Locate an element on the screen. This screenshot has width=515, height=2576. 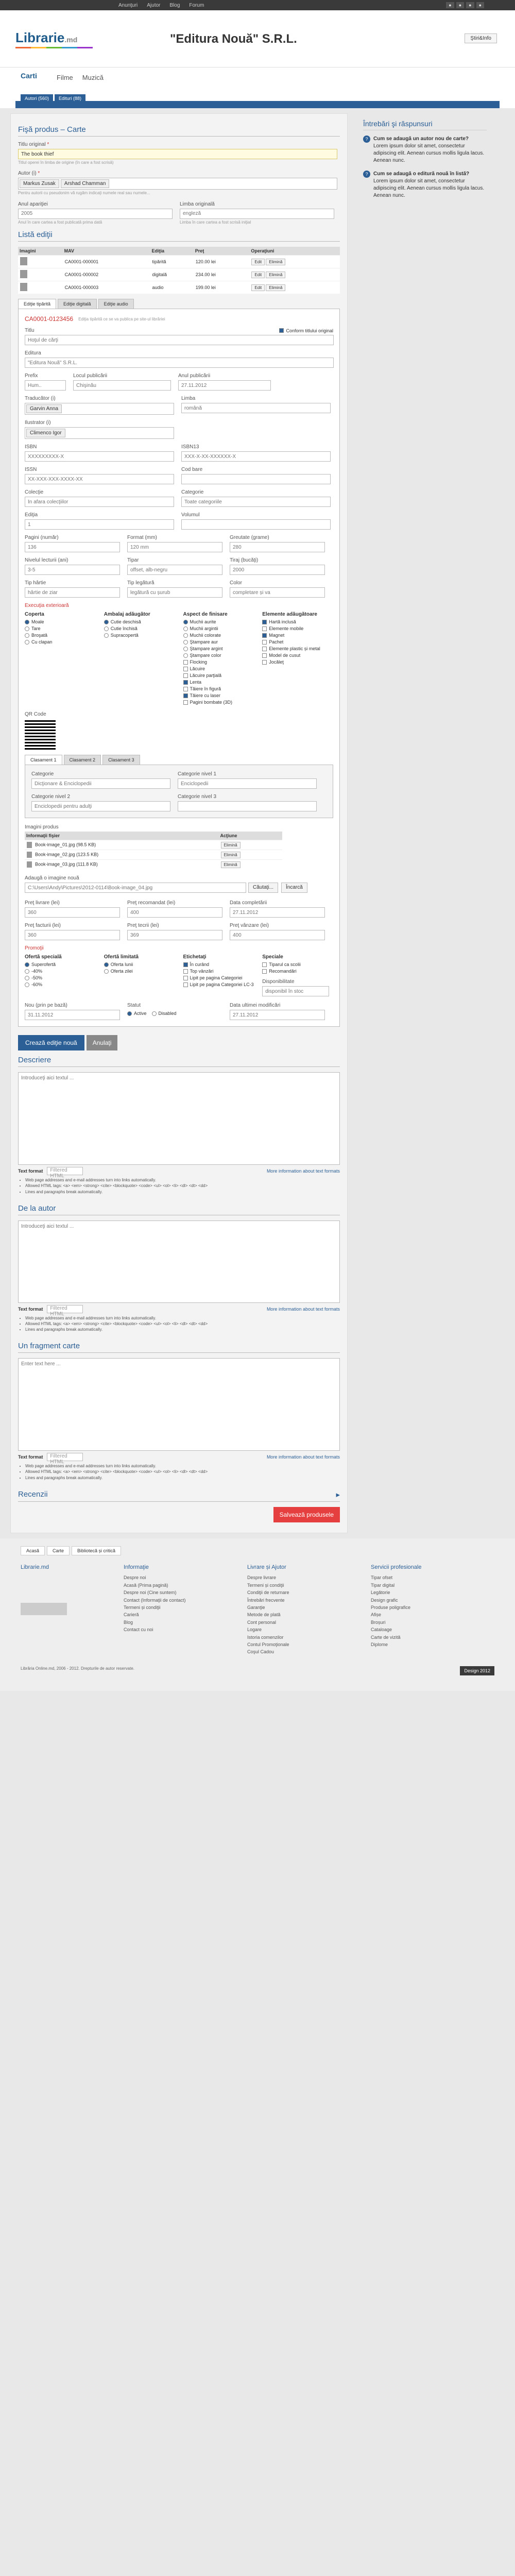
translator-tag: Garvin Anna is located at coordinates (44, 409).